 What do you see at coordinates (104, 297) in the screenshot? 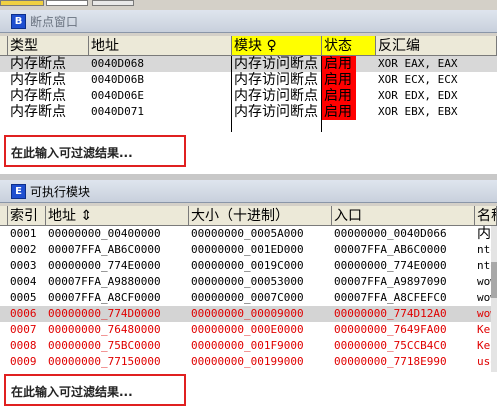
I see `module-cell-address: 00007FFA_A8CF0000` at bounding box center [104, 297].